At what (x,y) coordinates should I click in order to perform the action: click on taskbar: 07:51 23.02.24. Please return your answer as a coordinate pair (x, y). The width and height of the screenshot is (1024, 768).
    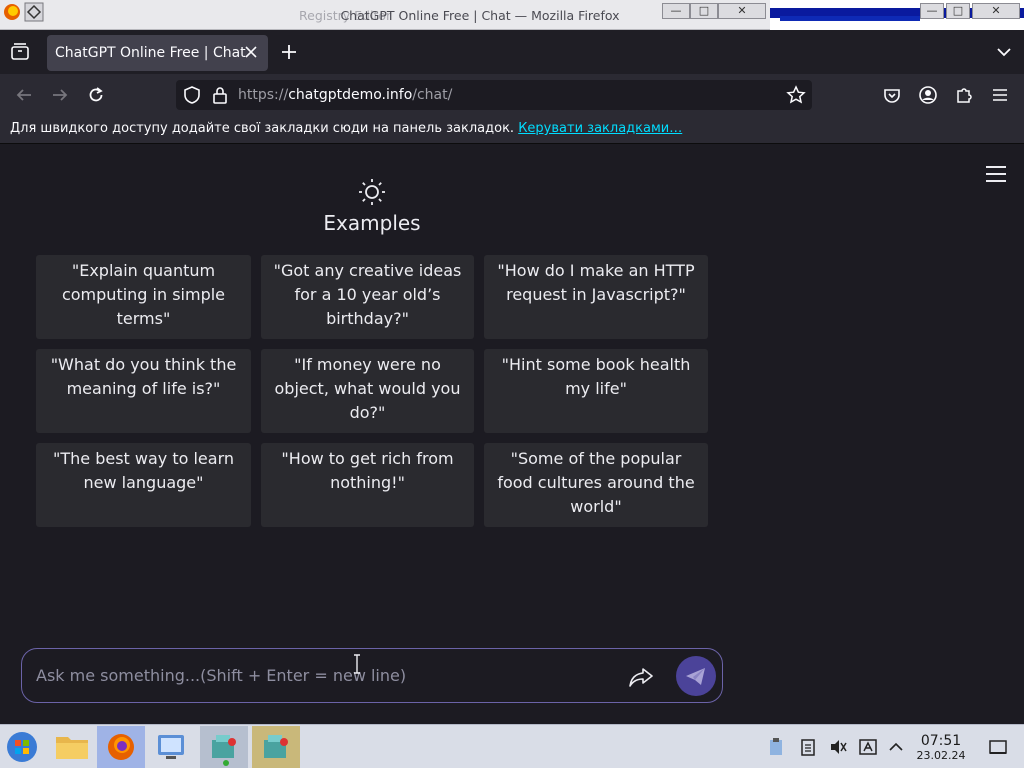
    Looking at the image, I should click on (512, 746).